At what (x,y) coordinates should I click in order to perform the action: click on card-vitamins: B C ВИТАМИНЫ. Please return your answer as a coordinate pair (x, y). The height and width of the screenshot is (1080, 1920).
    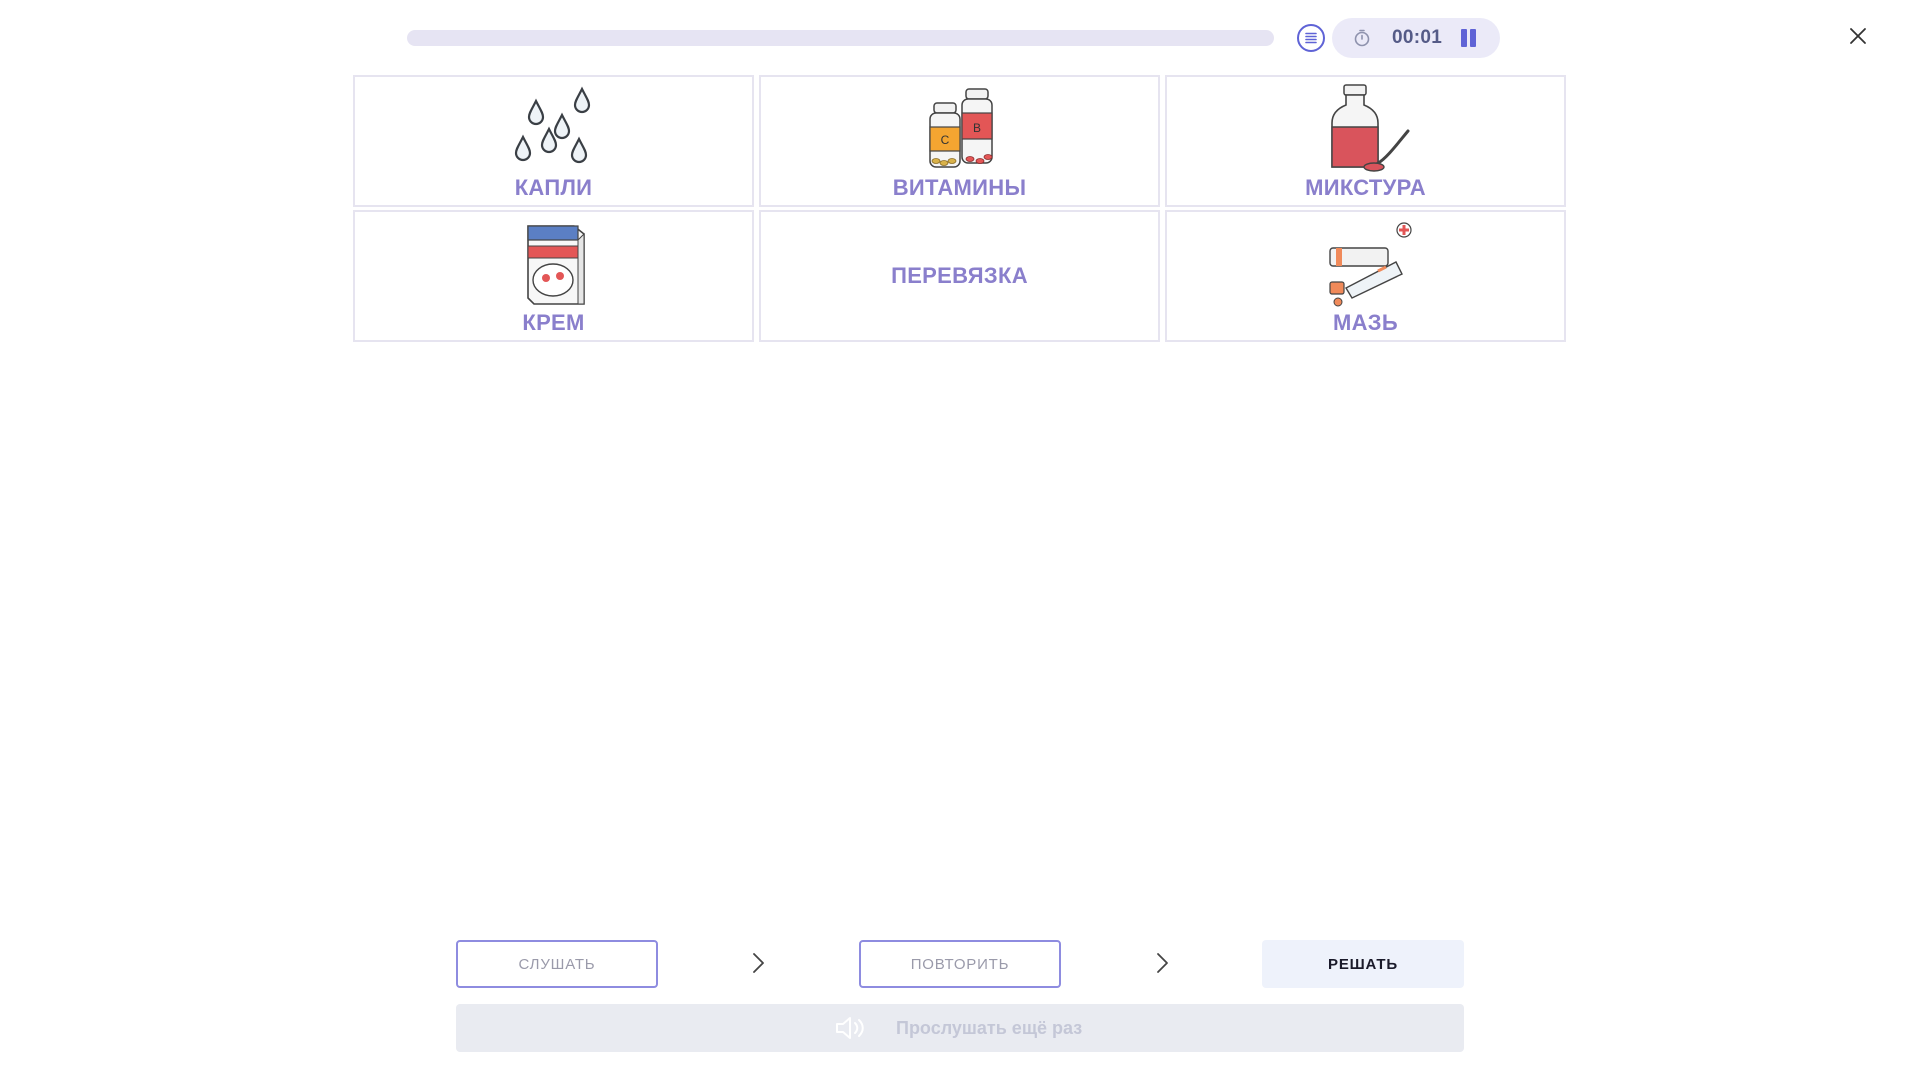
    Looking at the image, I should click on (959, 141).